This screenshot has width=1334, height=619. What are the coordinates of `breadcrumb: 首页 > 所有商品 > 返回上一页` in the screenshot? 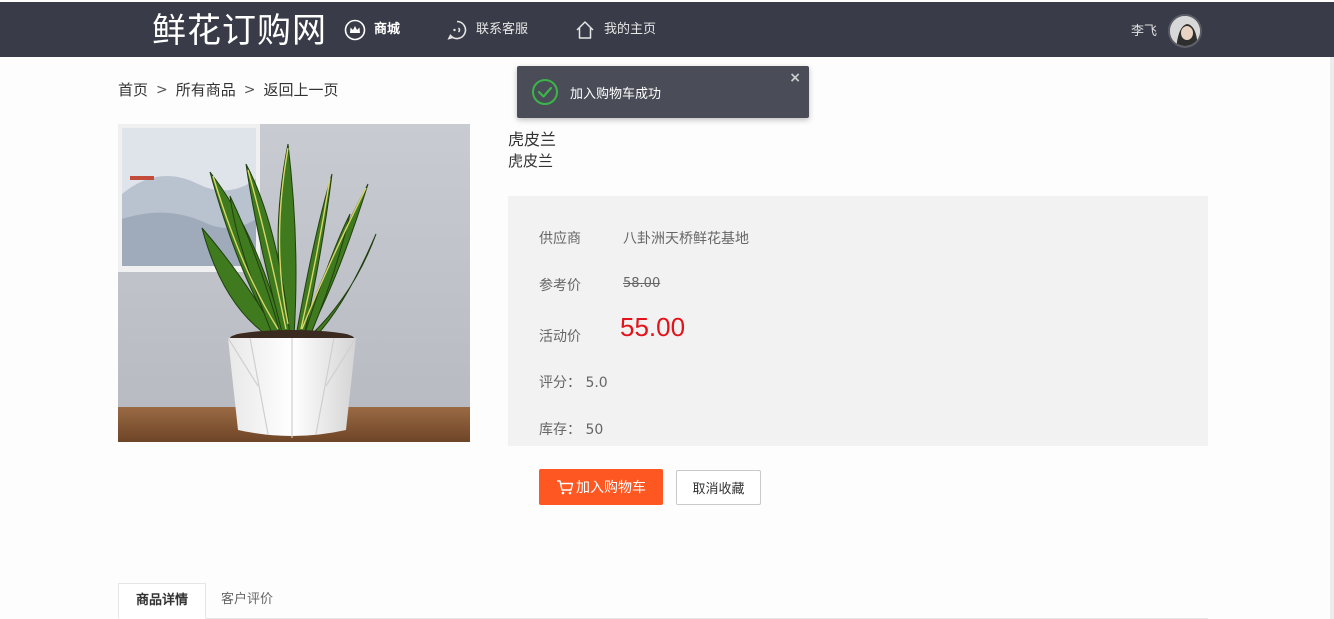 It's located at (228, 89).